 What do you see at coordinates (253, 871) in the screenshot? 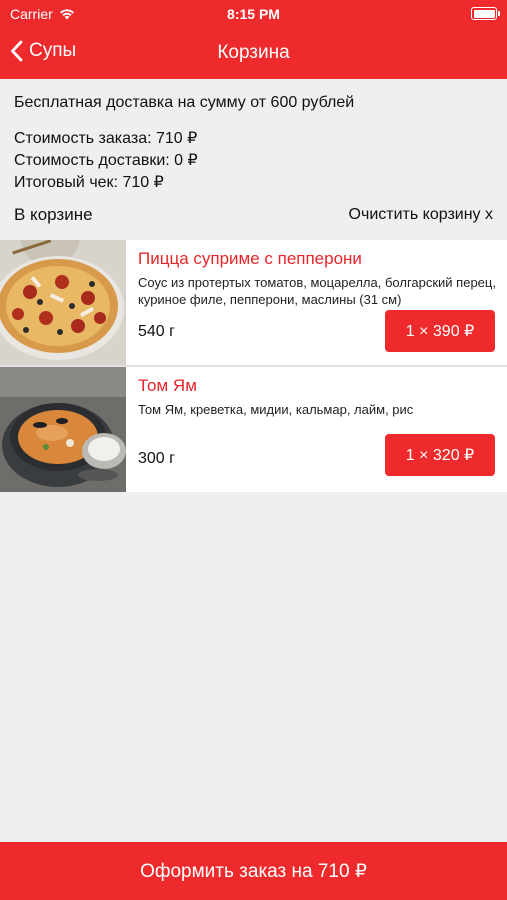
I see `checkout-button: Оформить заказ на 710 ₽` at bounding box center [253, 871].